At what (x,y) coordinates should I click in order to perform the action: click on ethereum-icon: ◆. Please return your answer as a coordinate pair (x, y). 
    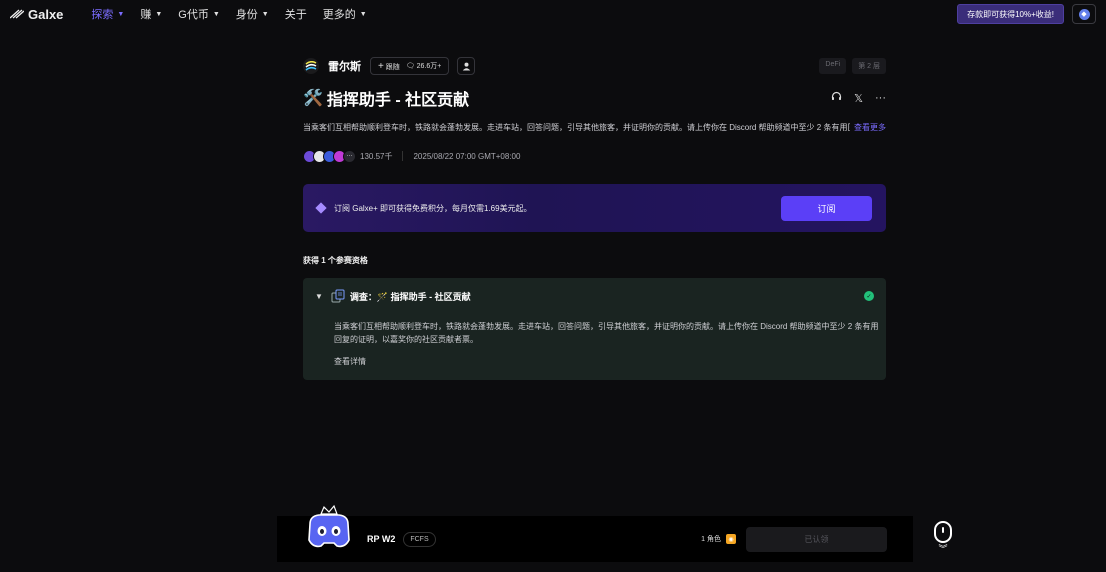
    Looking at the image, I should click on (1084, 14).